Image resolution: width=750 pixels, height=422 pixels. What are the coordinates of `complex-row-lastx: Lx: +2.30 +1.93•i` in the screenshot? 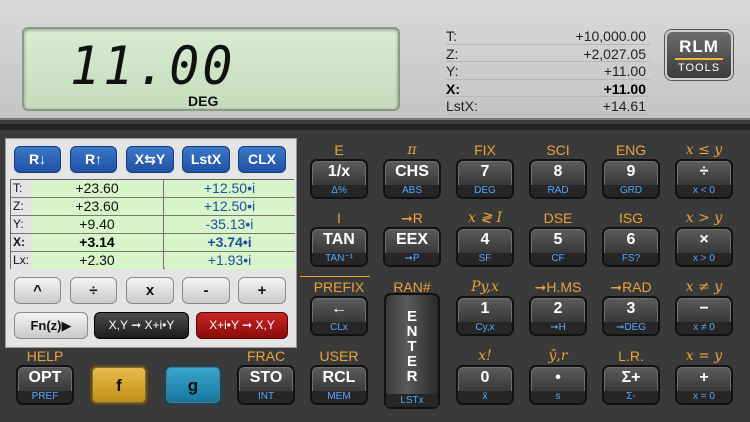 It's located at (153, 261).